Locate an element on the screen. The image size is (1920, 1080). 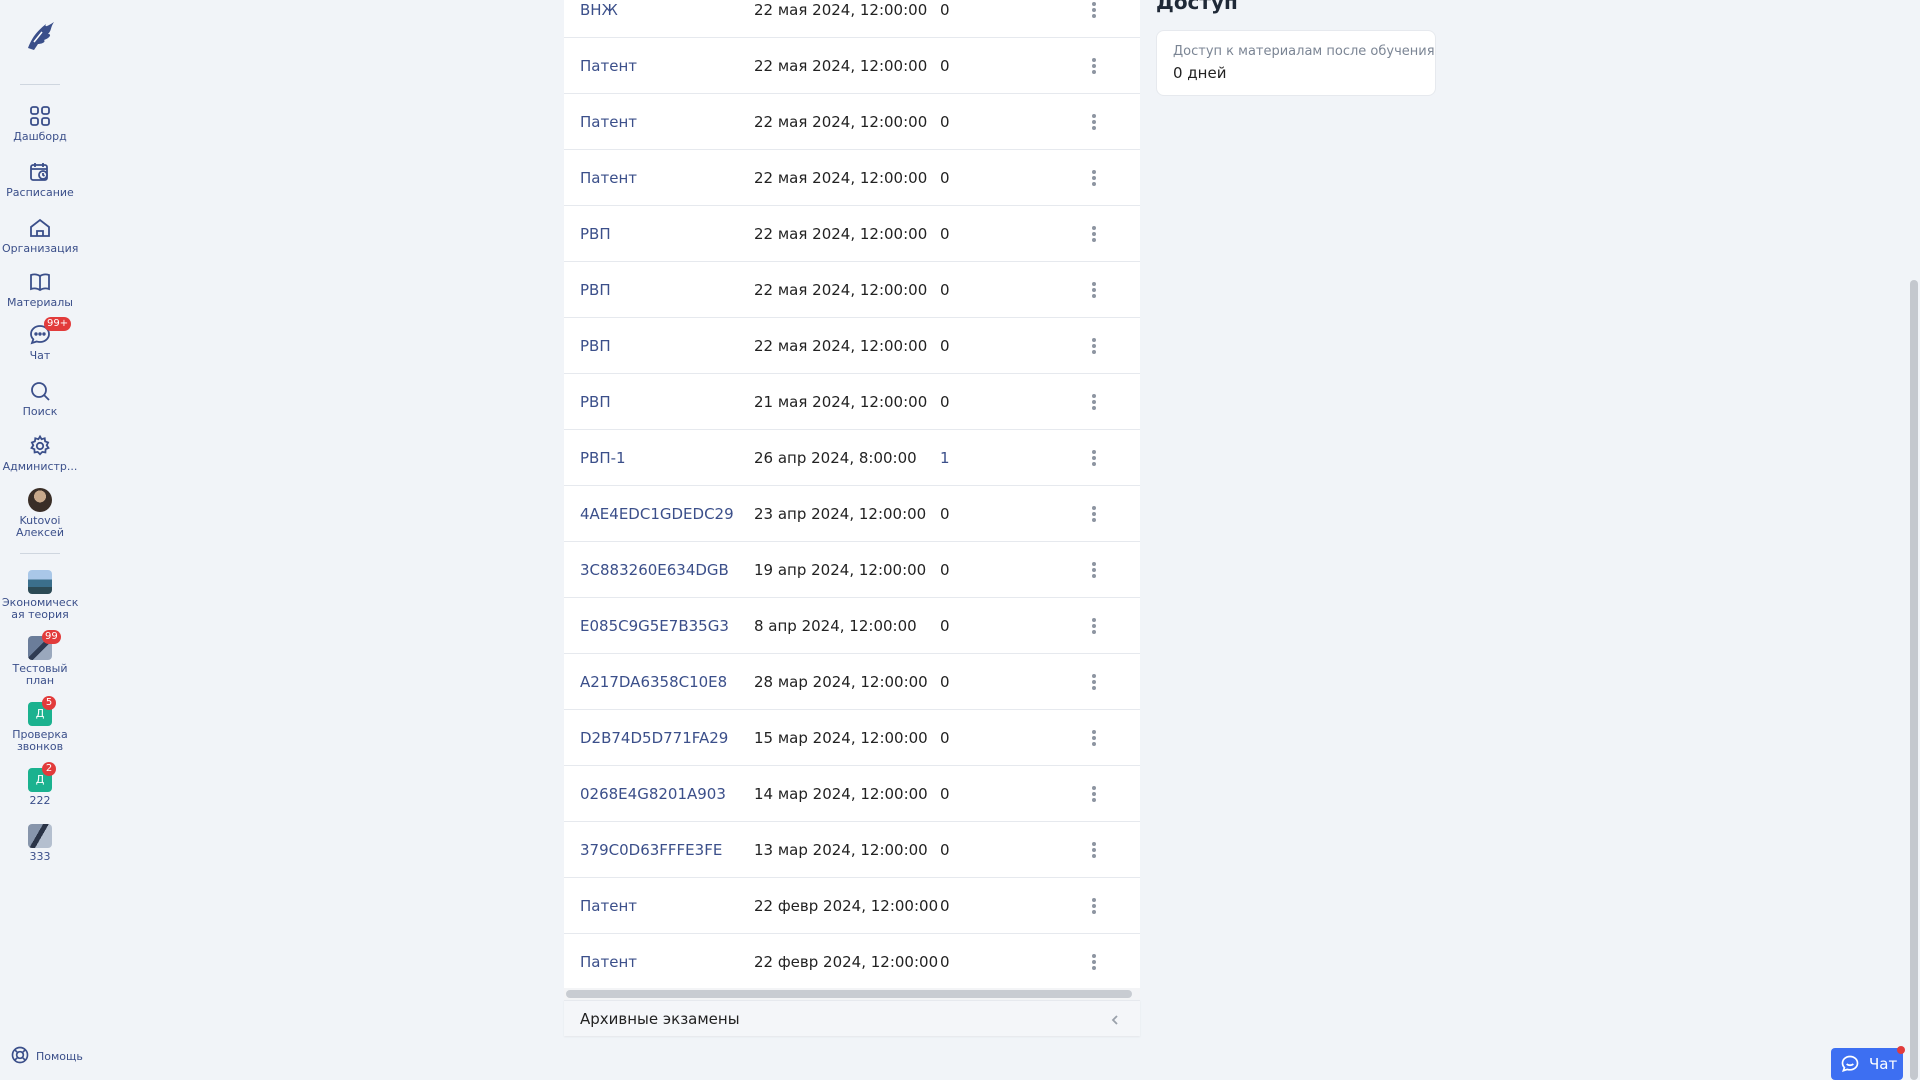
horizontal-scrollbar-thumb is located at coordinates (849, 994).